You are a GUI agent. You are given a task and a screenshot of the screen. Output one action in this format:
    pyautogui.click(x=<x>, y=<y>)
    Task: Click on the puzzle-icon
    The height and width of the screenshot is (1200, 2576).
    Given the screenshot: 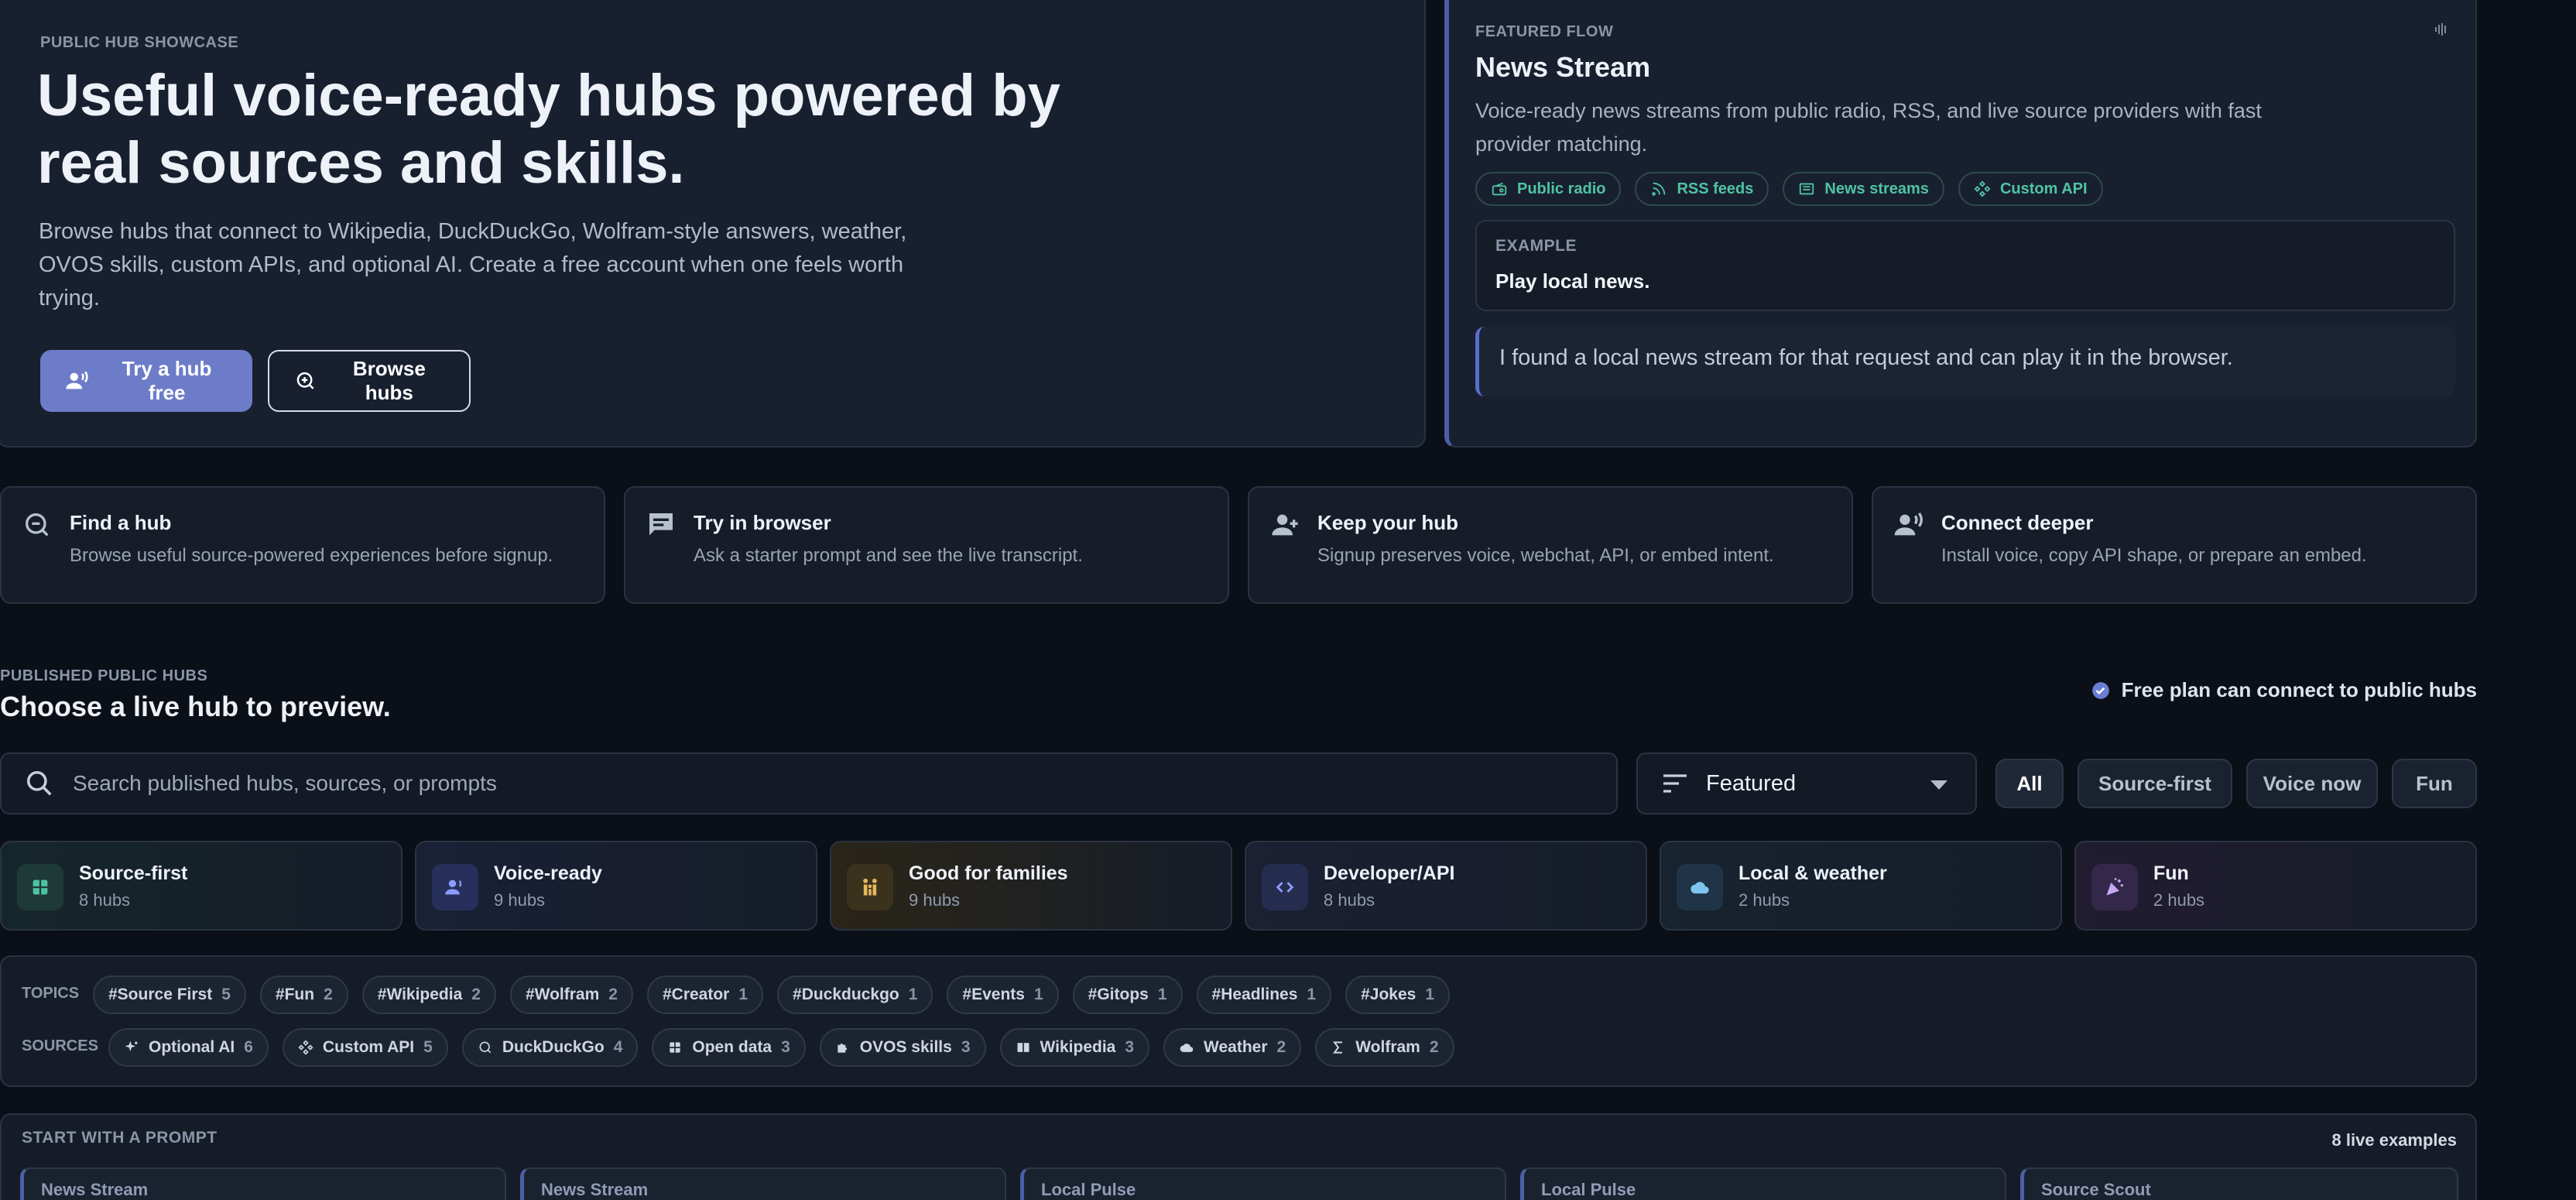 What is the action you would take?
    pyautogui.click(x=842, y=1048)
    